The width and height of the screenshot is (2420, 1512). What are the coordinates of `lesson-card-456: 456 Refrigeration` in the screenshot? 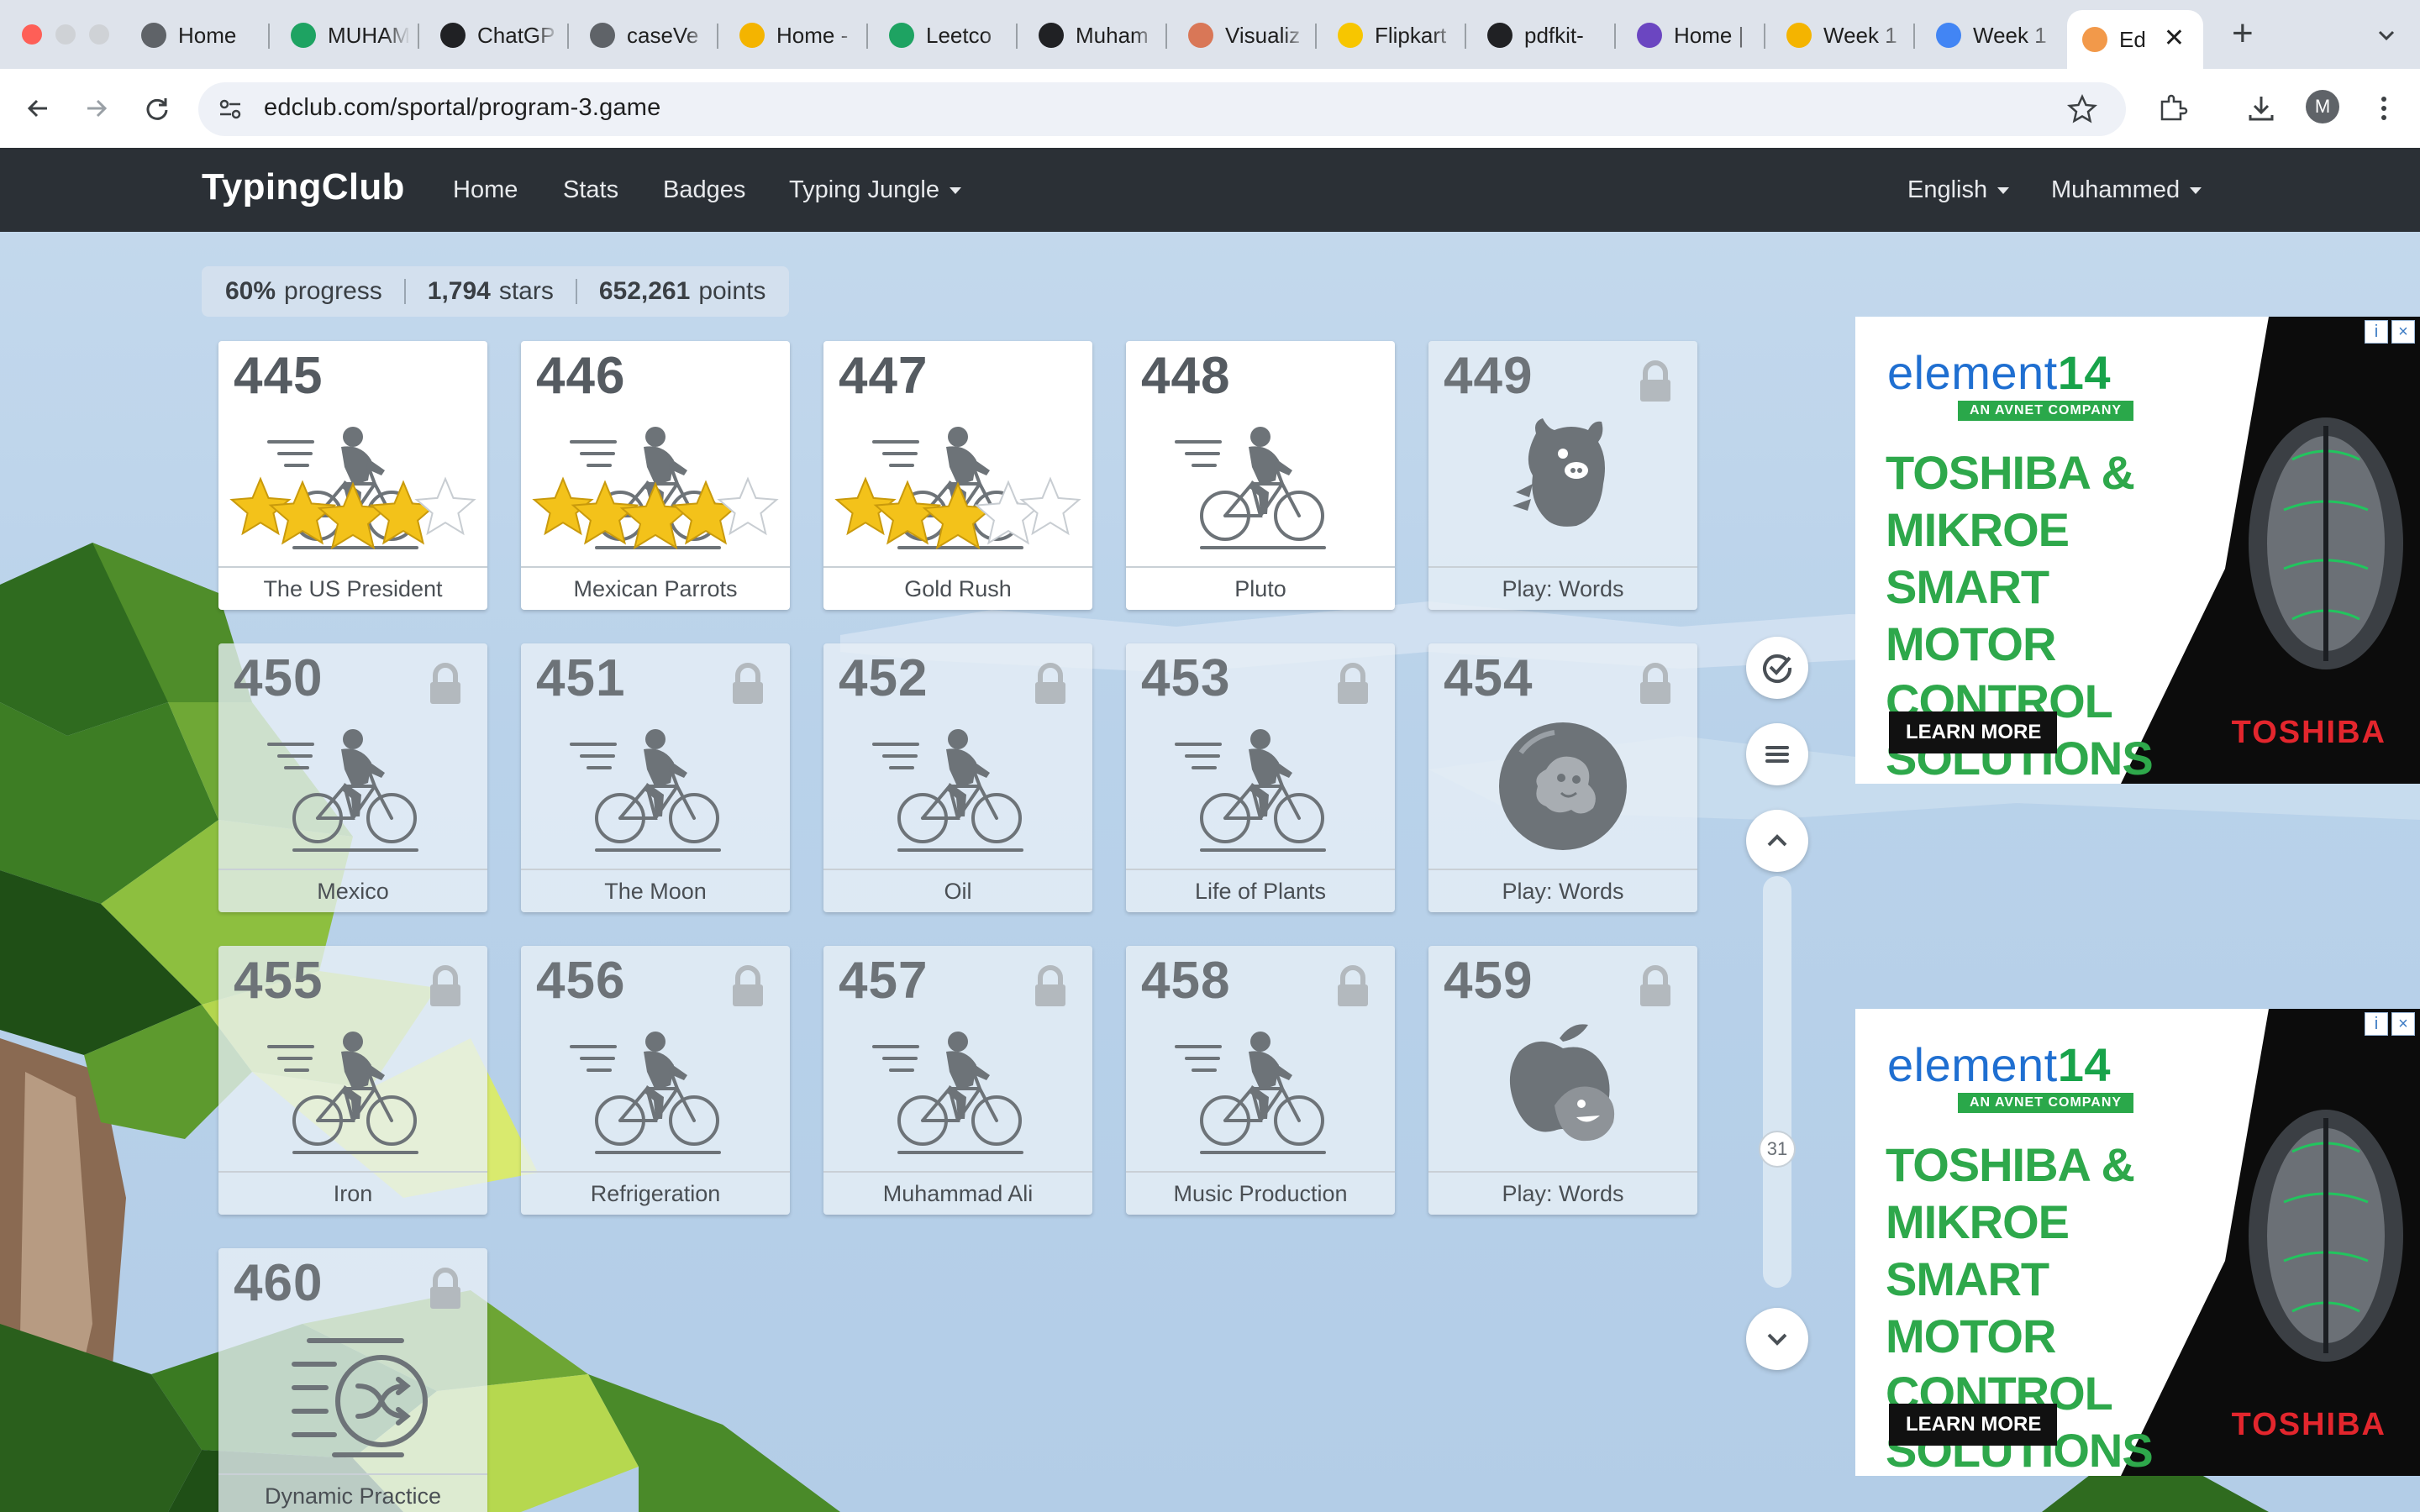 It's located at (656, 1080).